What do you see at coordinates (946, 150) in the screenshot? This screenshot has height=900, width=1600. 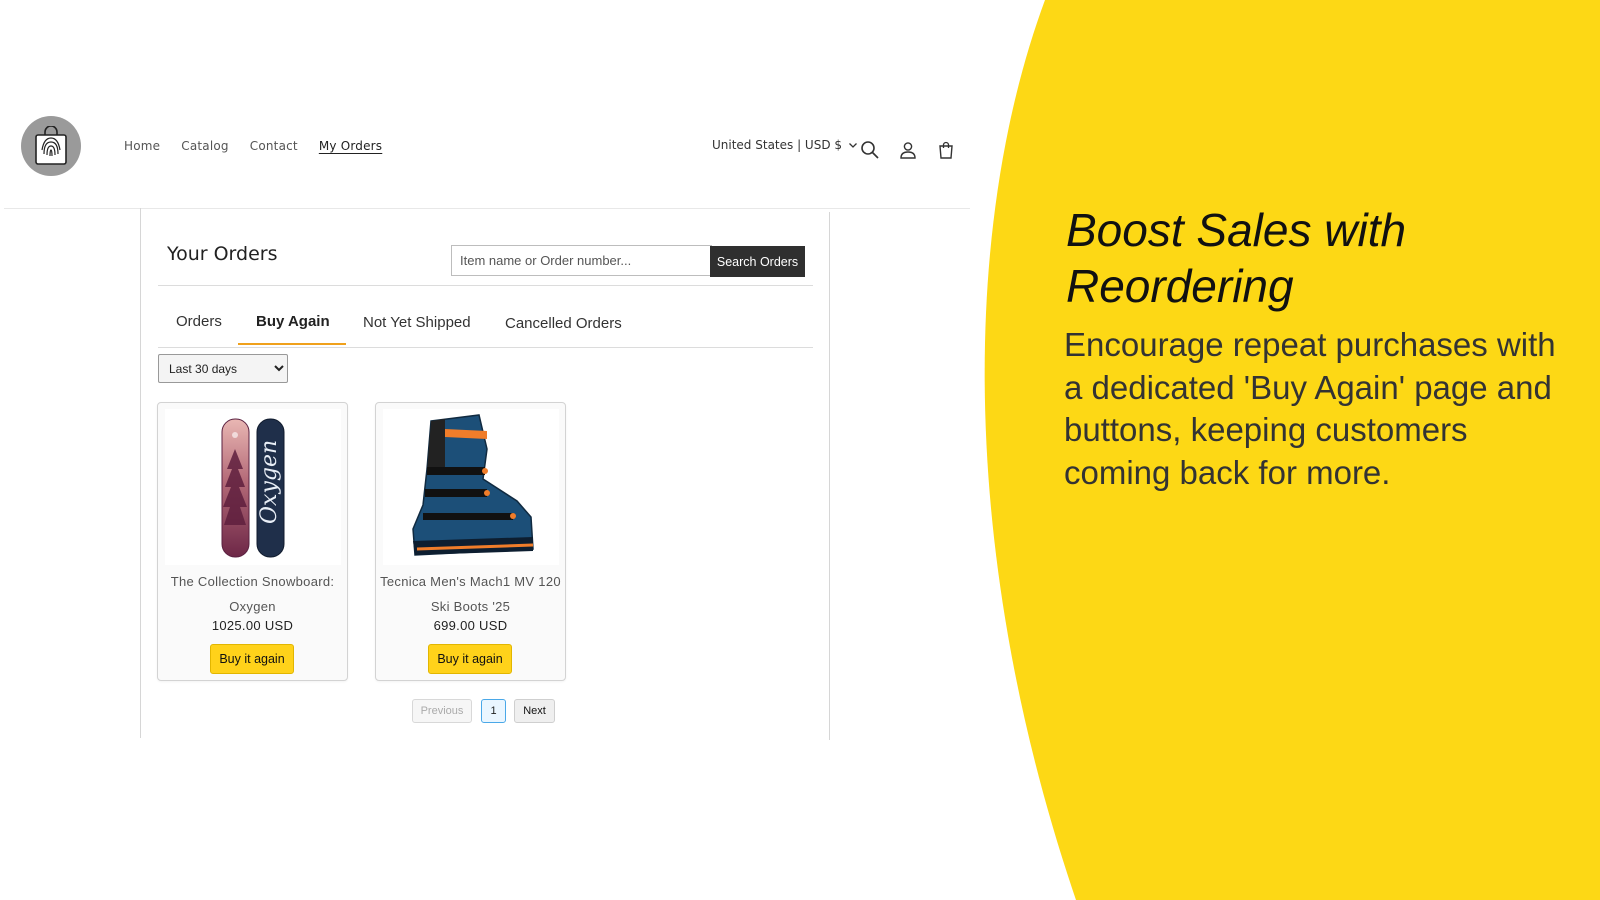 I see `cart-icon` at bounding box center [946, 150].